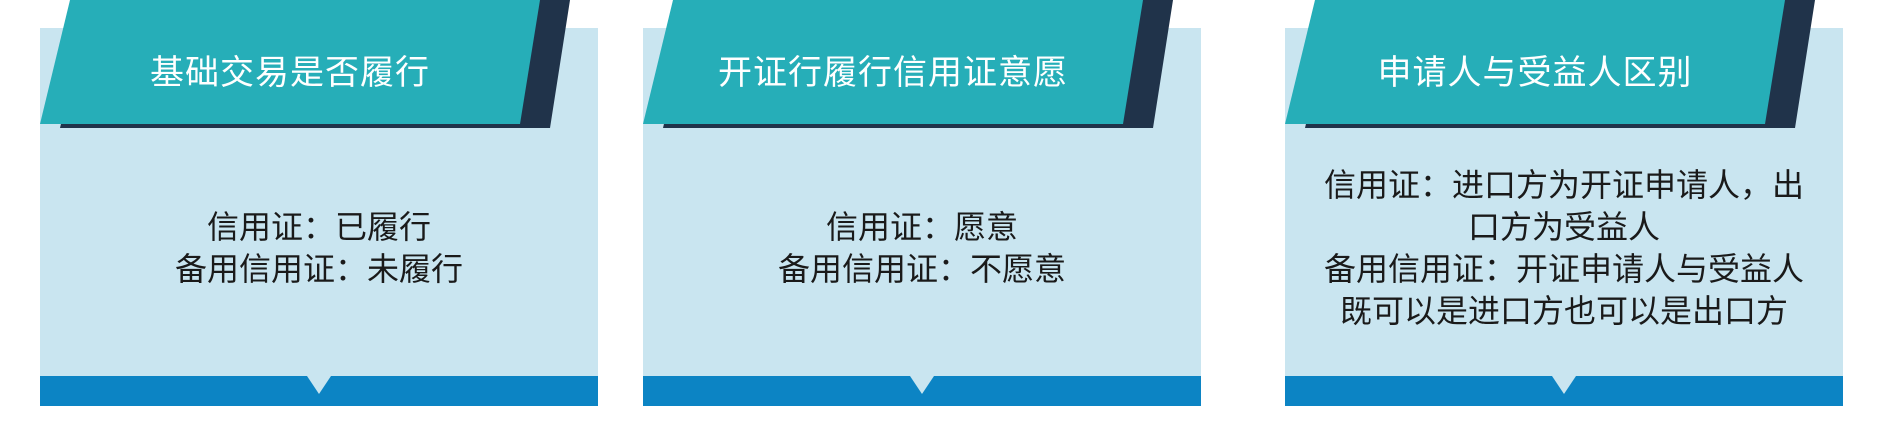 Image resolution: width=1893 pixels, height=441 pixels. What do you see at coordinates (1563, 185) in the screenshot?
I see `card-line: 信用证：进口方为开证申请人，出` at bounding box center [1563, 185].